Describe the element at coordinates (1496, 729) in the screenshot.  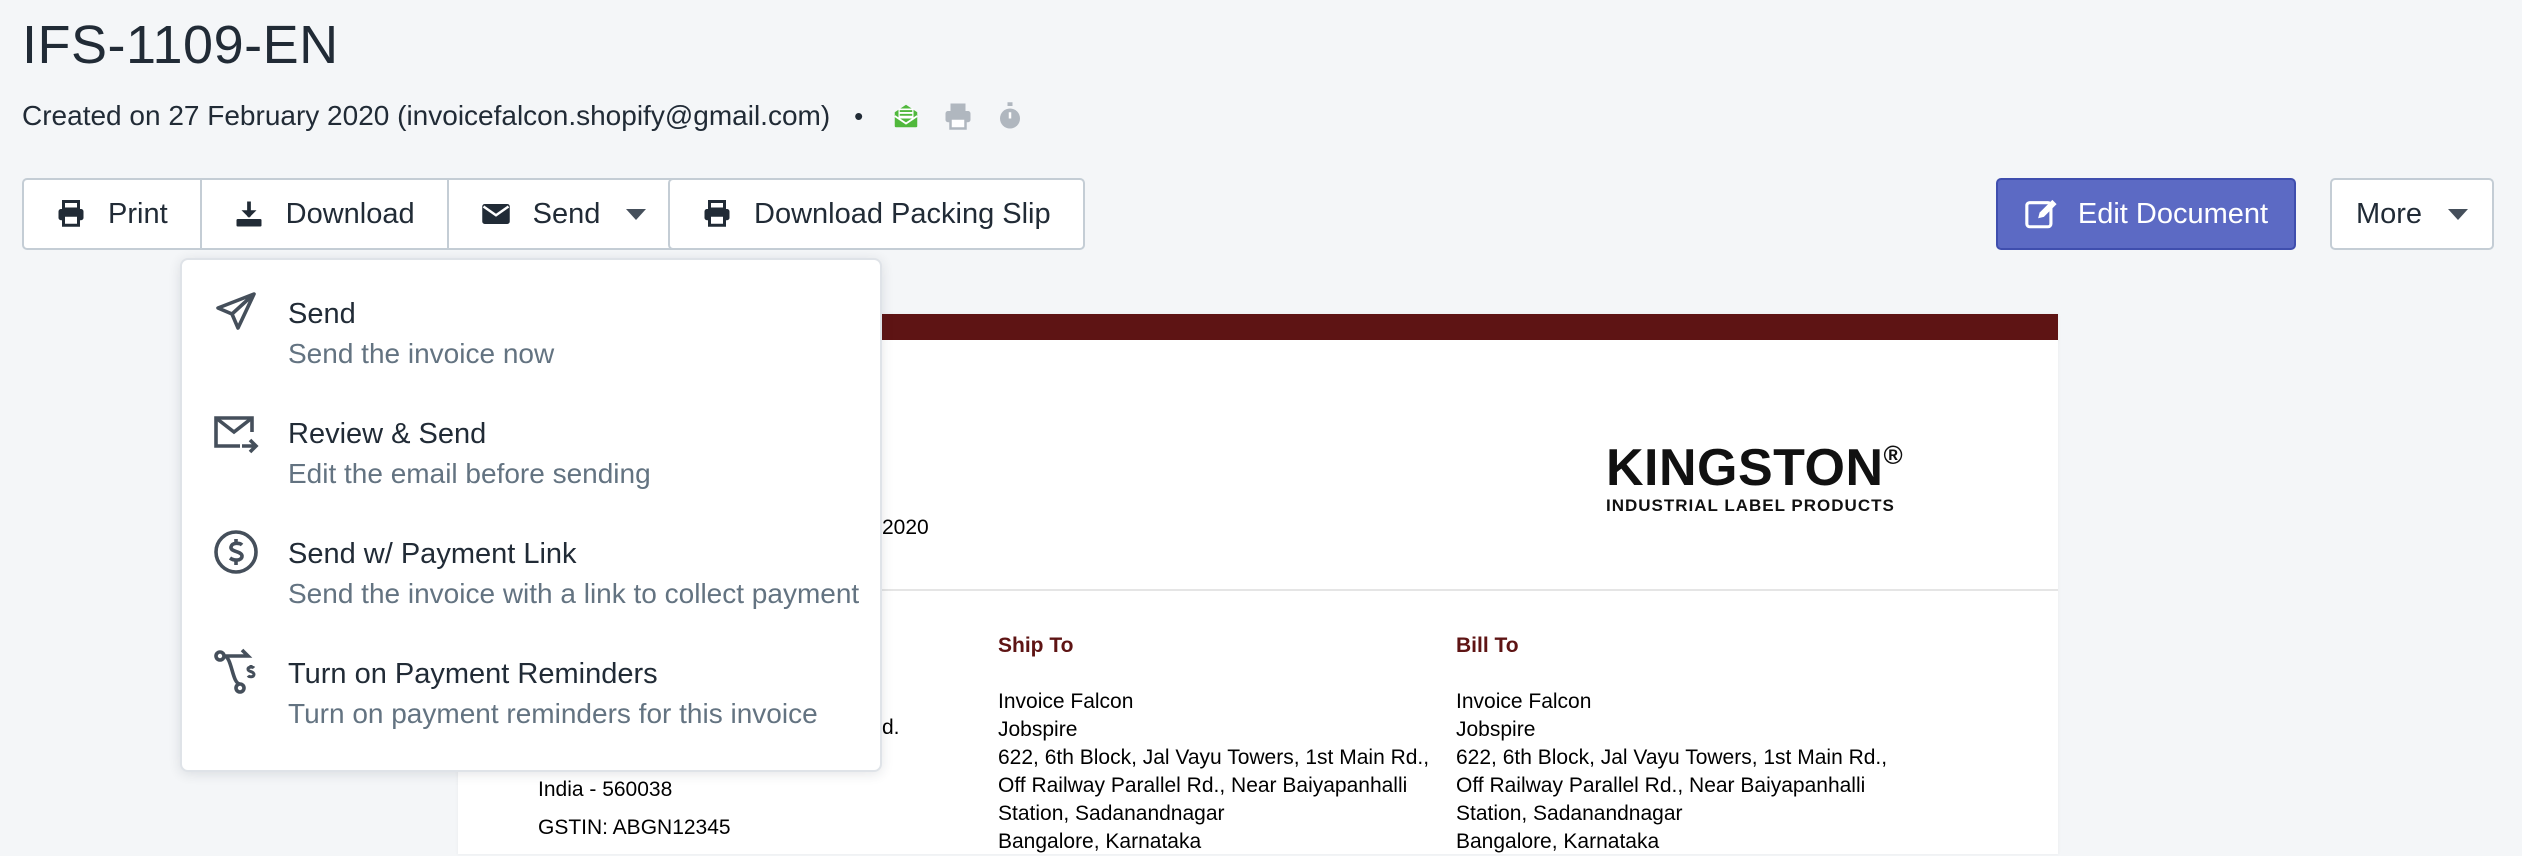
I see `bill-to-line: Jobspire` at that location.